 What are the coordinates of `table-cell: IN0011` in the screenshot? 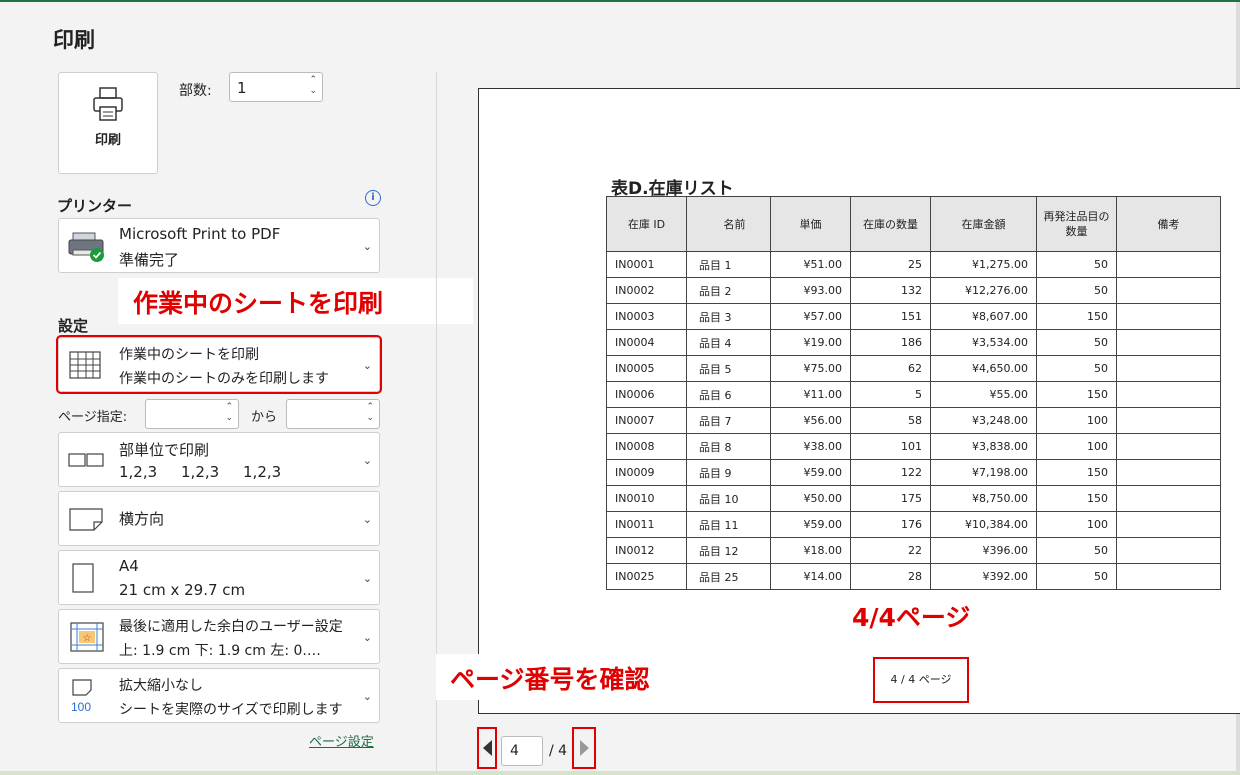 It's located at (646, 524).